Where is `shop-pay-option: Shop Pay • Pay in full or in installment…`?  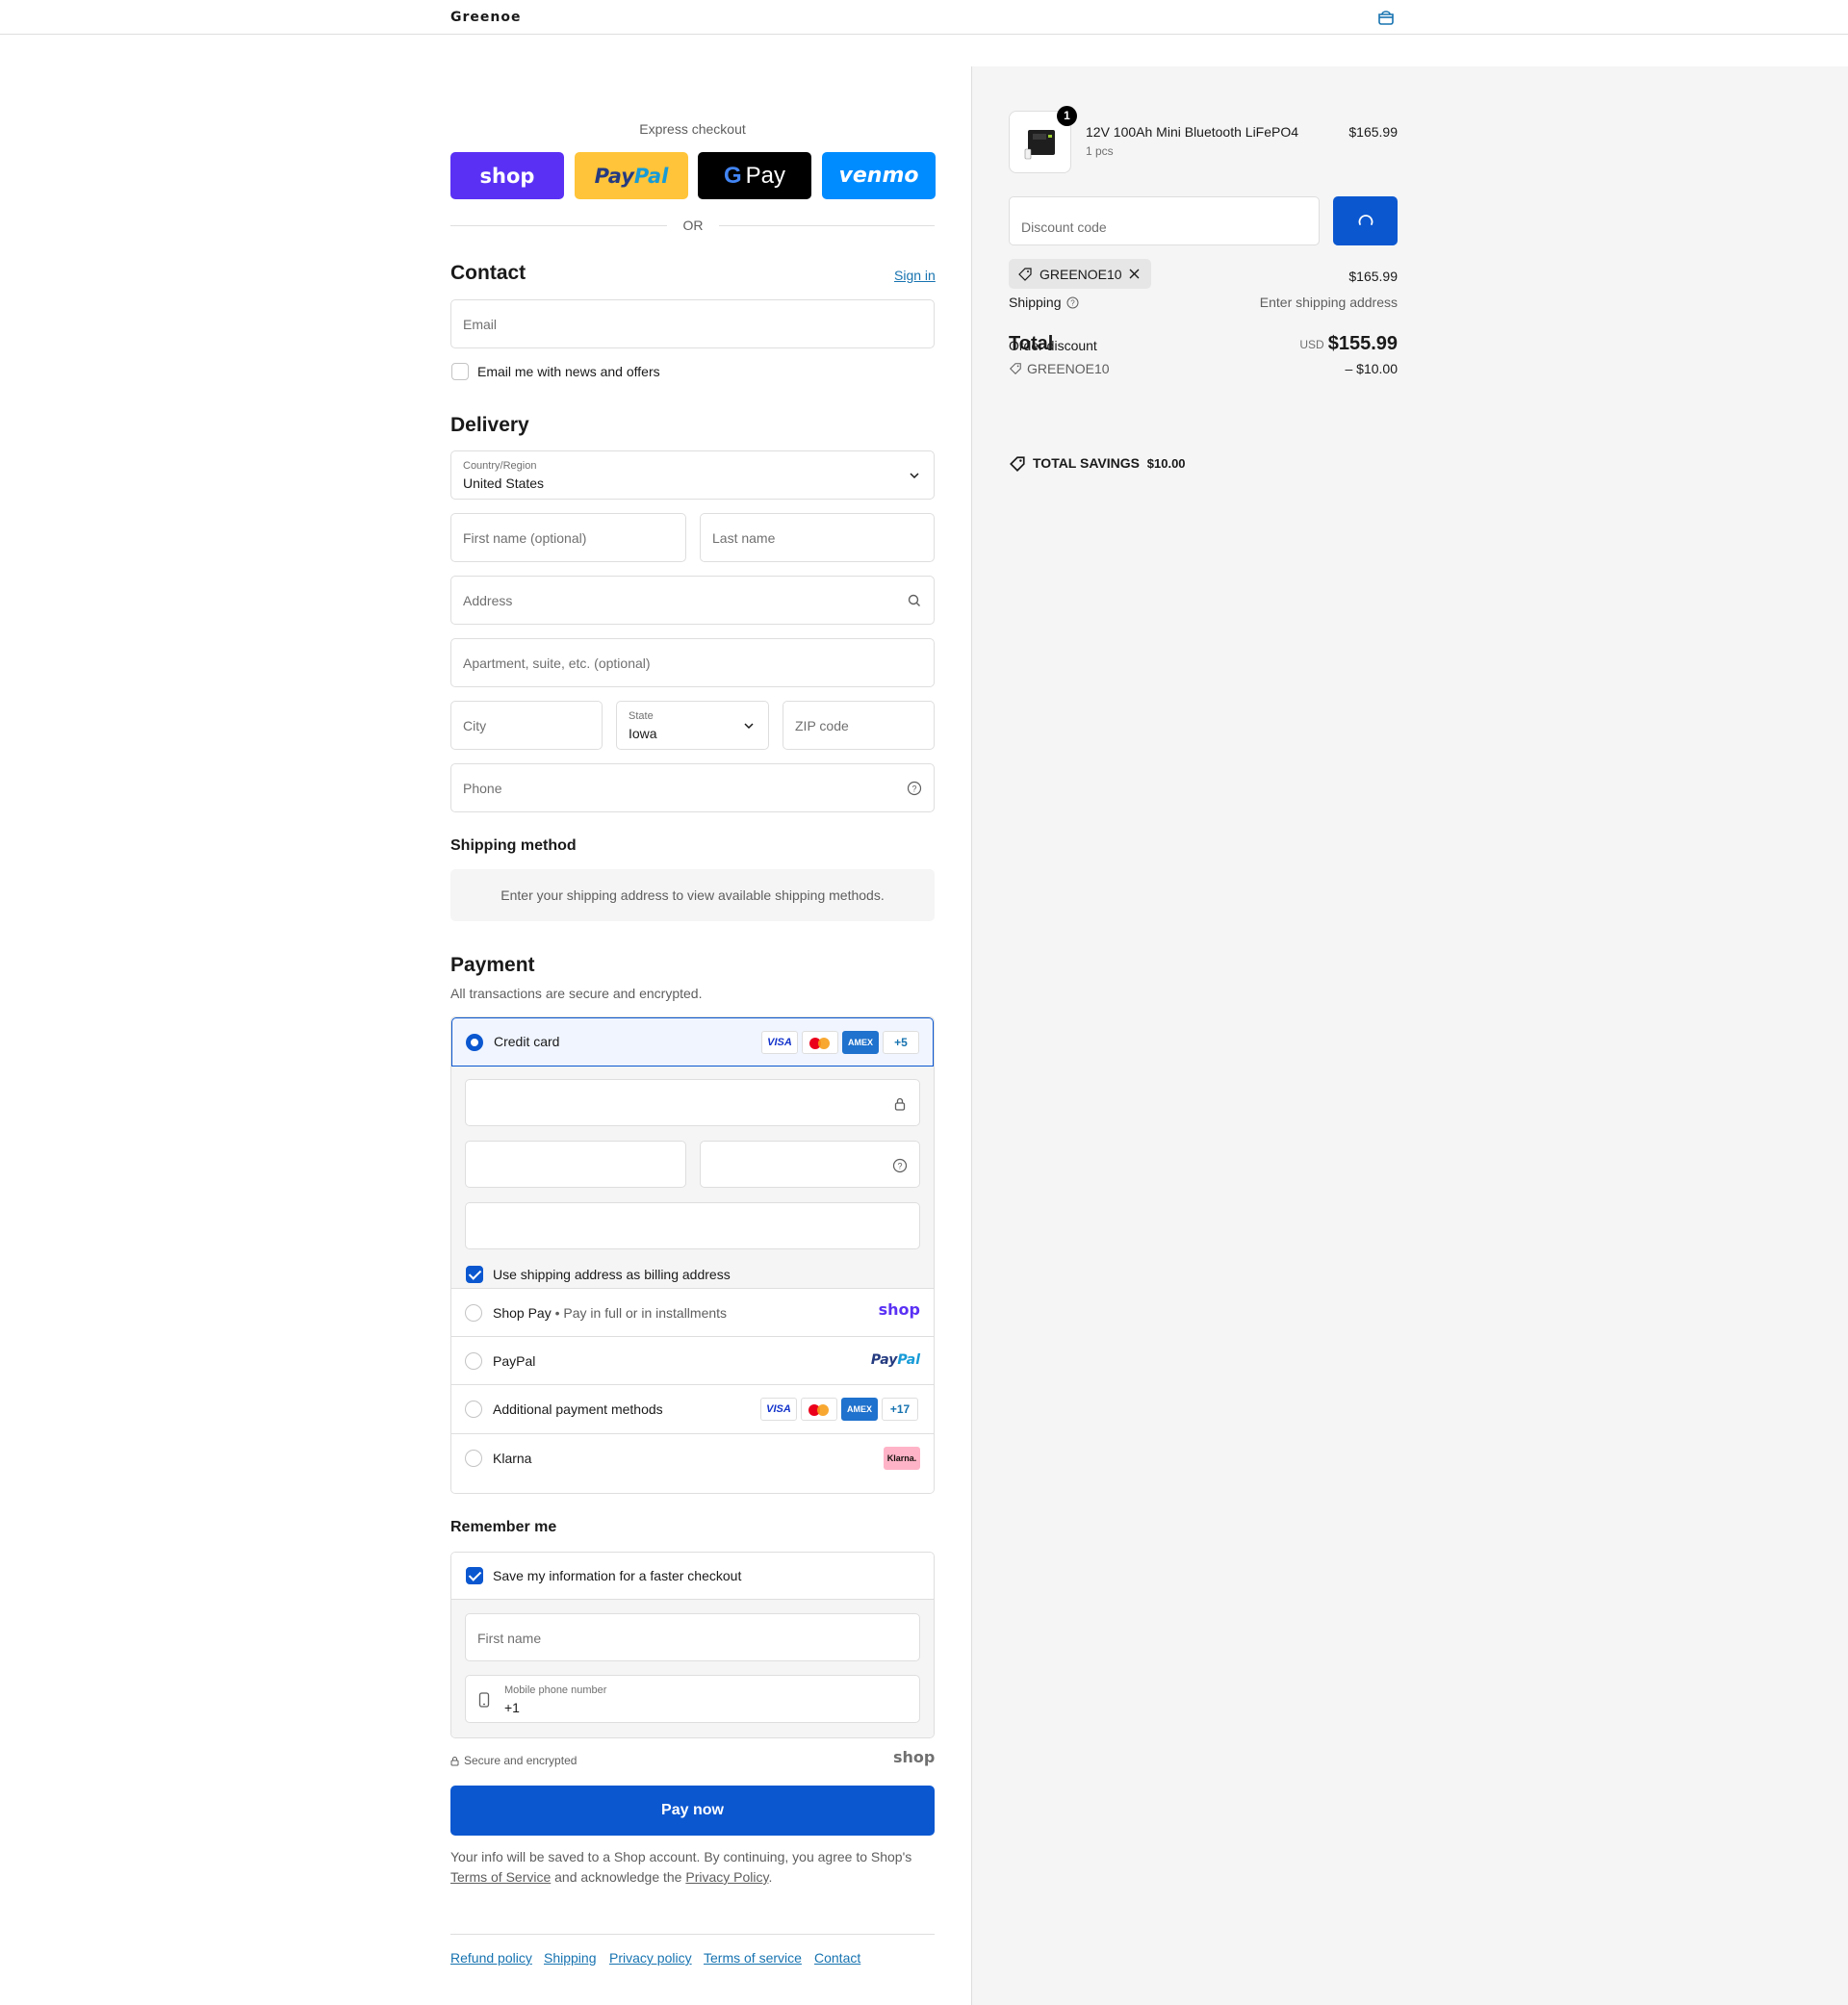 shop-pay-option: Shop Pay • Pay in full or in installment… is located at coordinates (692, 1313).